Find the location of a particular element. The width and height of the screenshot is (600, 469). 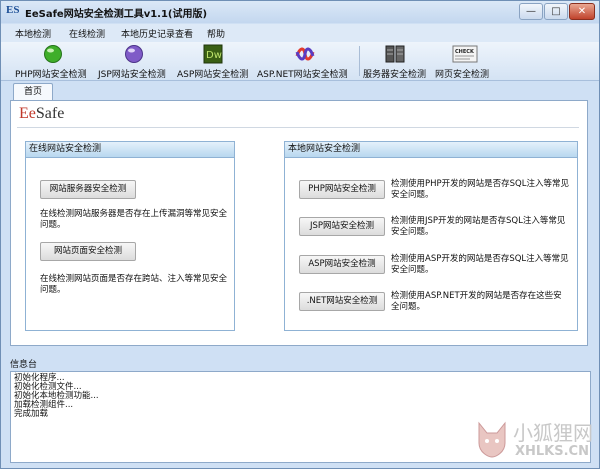

eesafe-logo: EeSafe is located at coordinates (41, 114).